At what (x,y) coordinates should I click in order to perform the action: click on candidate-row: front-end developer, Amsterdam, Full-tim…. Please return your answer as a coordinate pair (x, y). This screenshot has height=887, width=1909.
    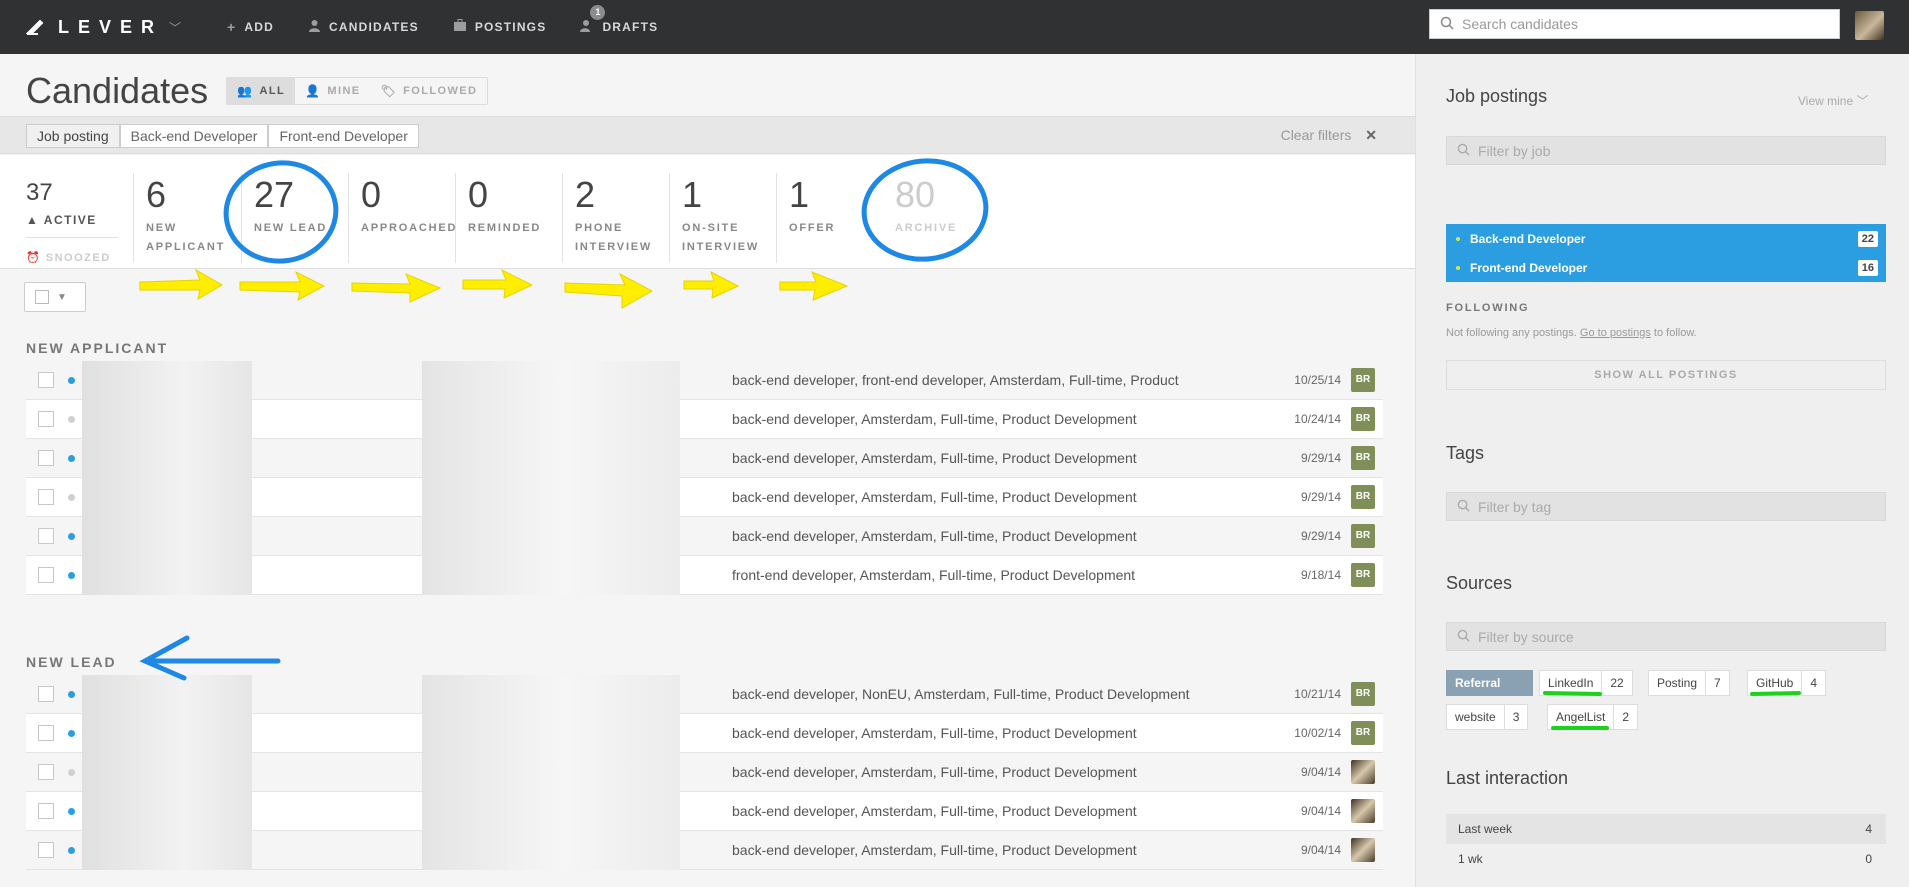
    Looking at the image, I should click on (704, 575).